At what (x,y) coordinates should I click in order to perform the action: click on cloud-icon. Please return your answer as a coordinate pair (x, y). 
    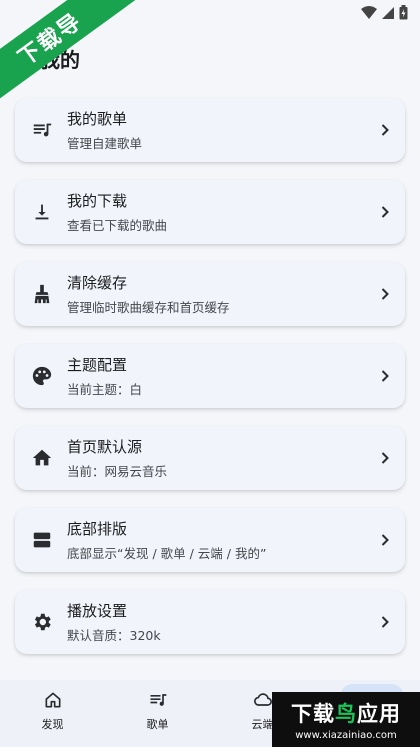
    Looking at the image, I should click on (262, 699).